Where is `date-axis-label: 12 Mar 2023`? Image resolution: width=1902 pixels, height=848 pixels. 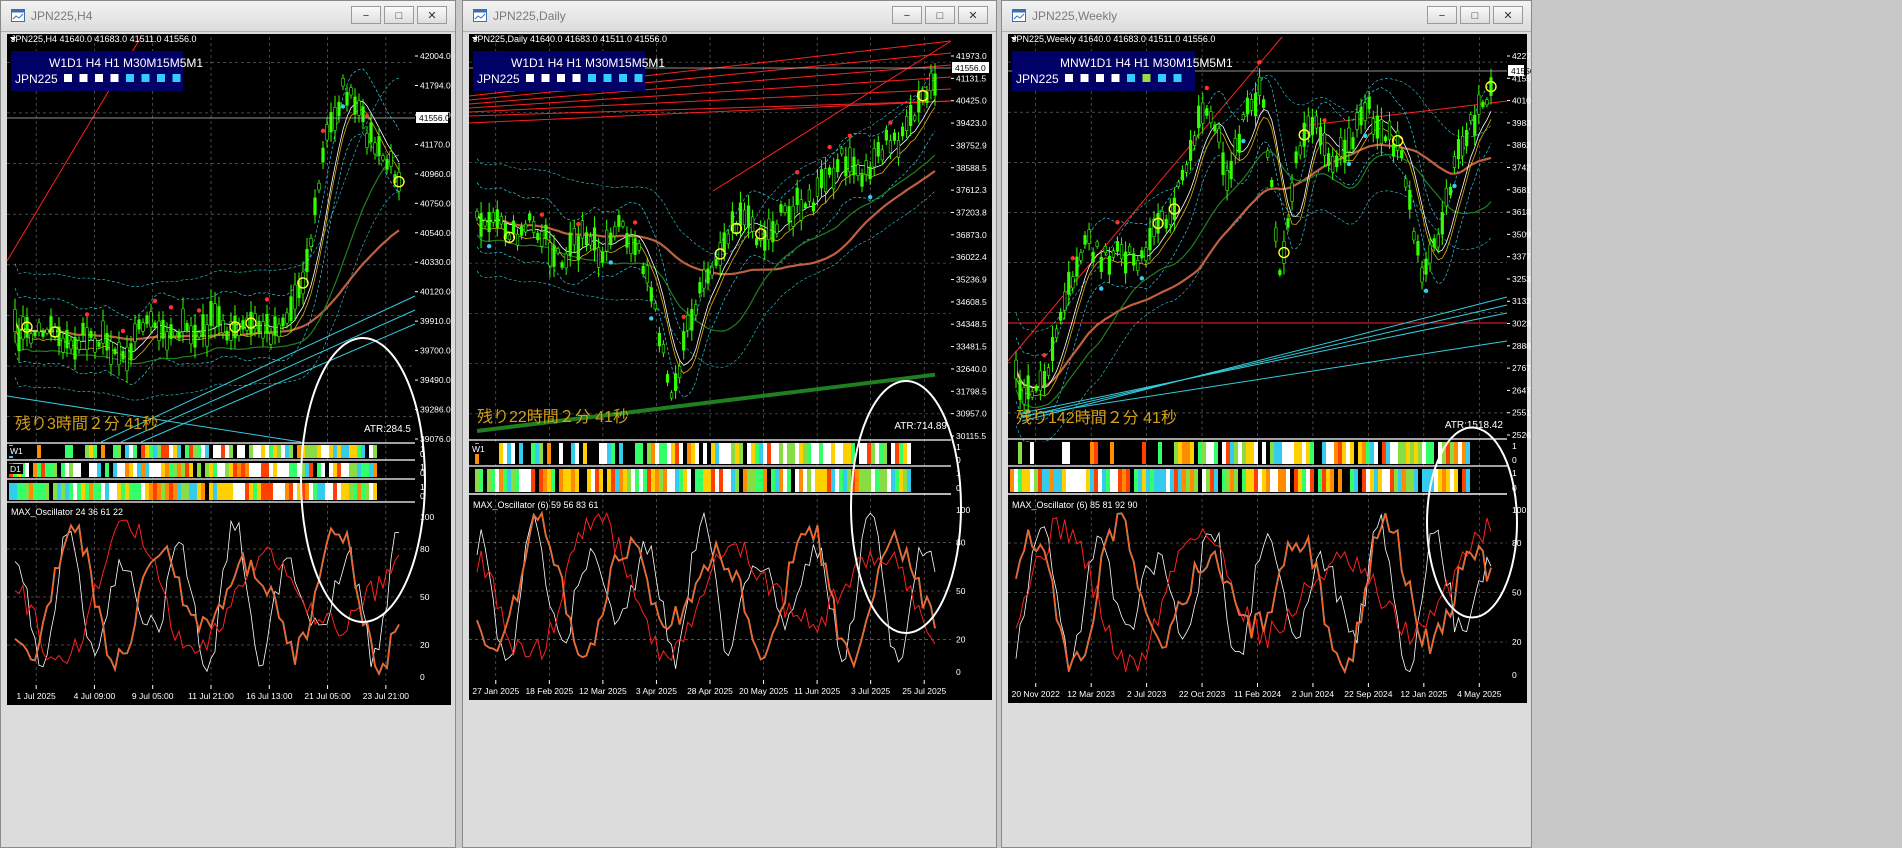 date-axis-label: 12 Mar 2023 is located at coordinates (1091, 694).